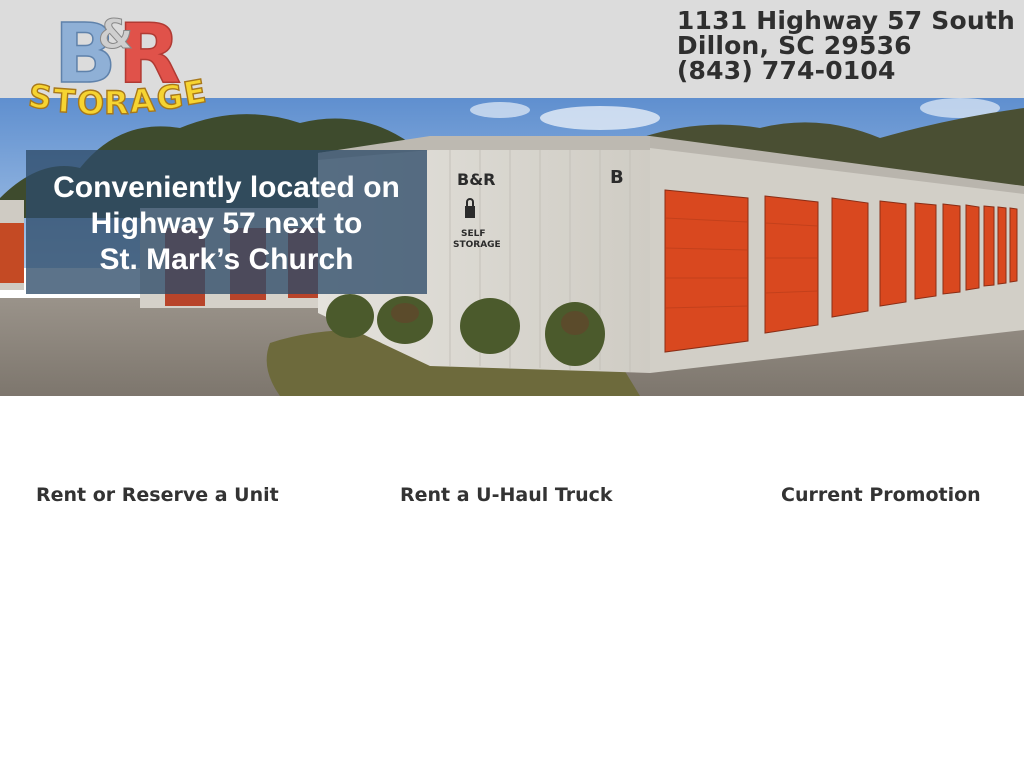 The image size is (1024, 768). Describe the element at coordinates (142, 100) in the screenshot. I see `svg-text: A` at that location.